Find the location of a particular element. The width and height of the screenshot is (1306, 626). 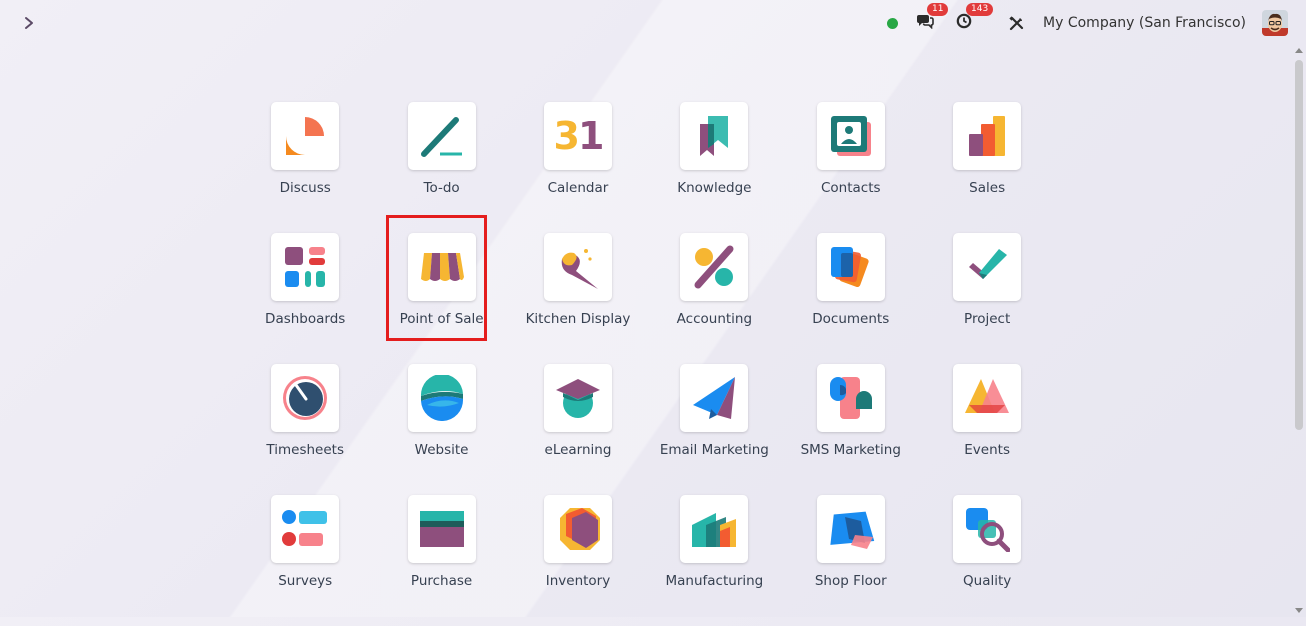

app-sales: Sales is located at coordinates (987, 167).